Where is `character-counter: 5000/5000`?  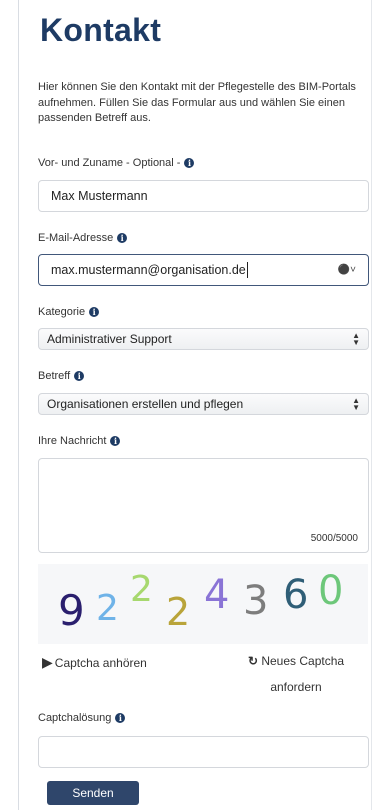
character-counter: 5000/5000 is located at coordinates (334, 538).